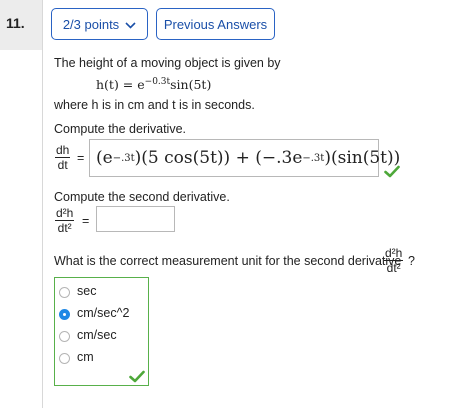  Describe the element at coordinates (81, 158) in the screenshot. I see `equals-sign: =` at that location.